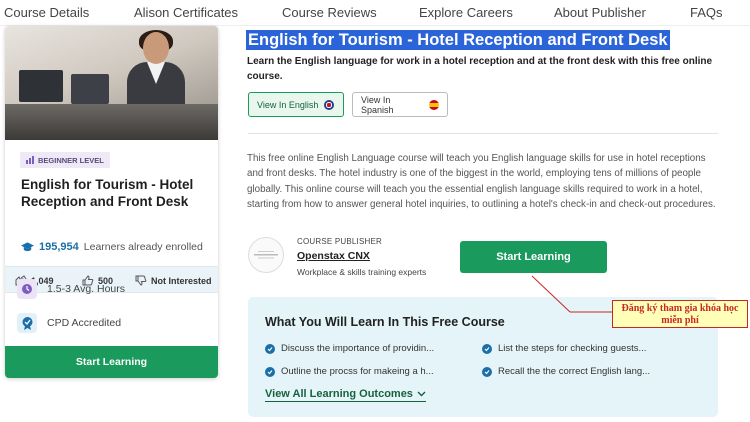 The image size is (750, 422). I want to click on thumbs-down-icon, so click(141, 280).